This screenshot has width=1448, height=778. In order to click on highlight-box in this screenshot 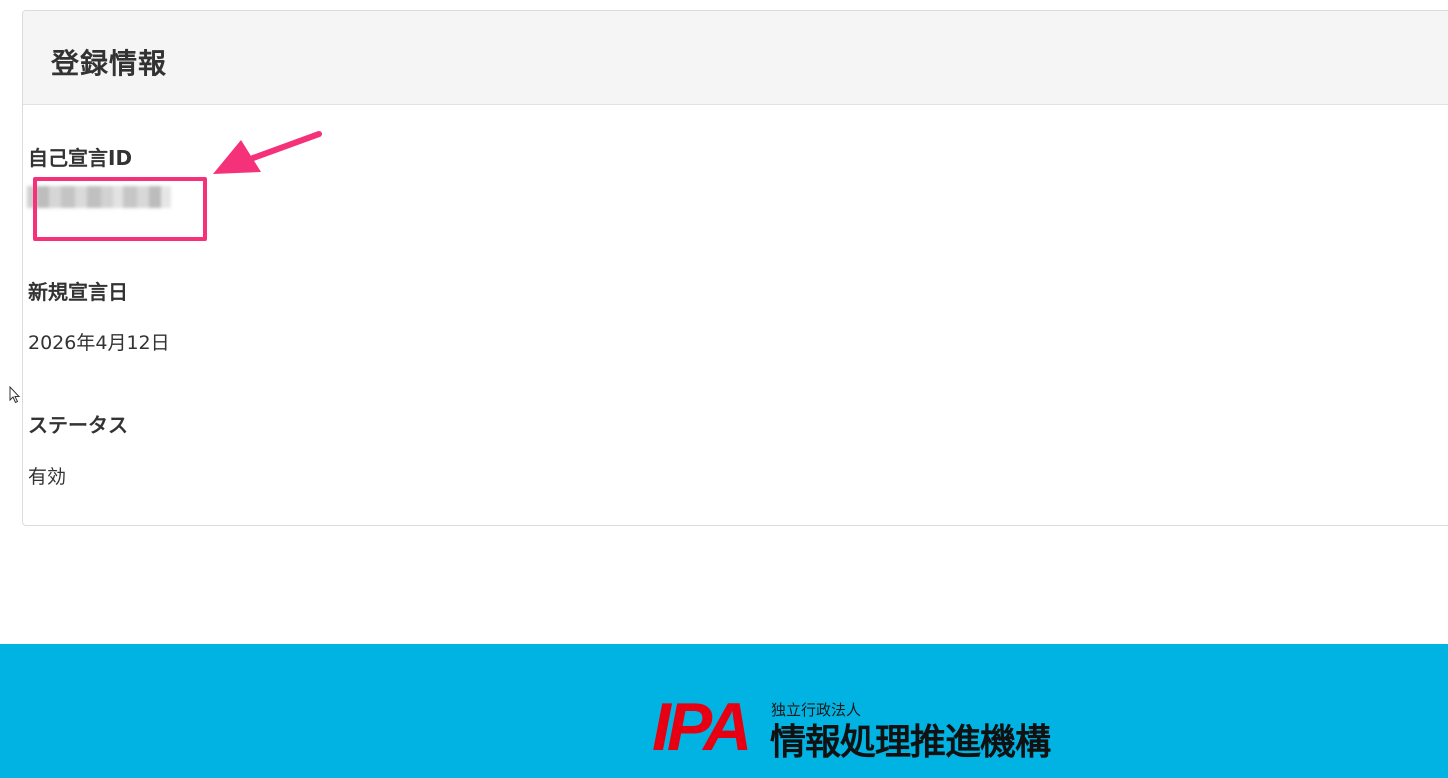, I will do `click(120, 209)`.